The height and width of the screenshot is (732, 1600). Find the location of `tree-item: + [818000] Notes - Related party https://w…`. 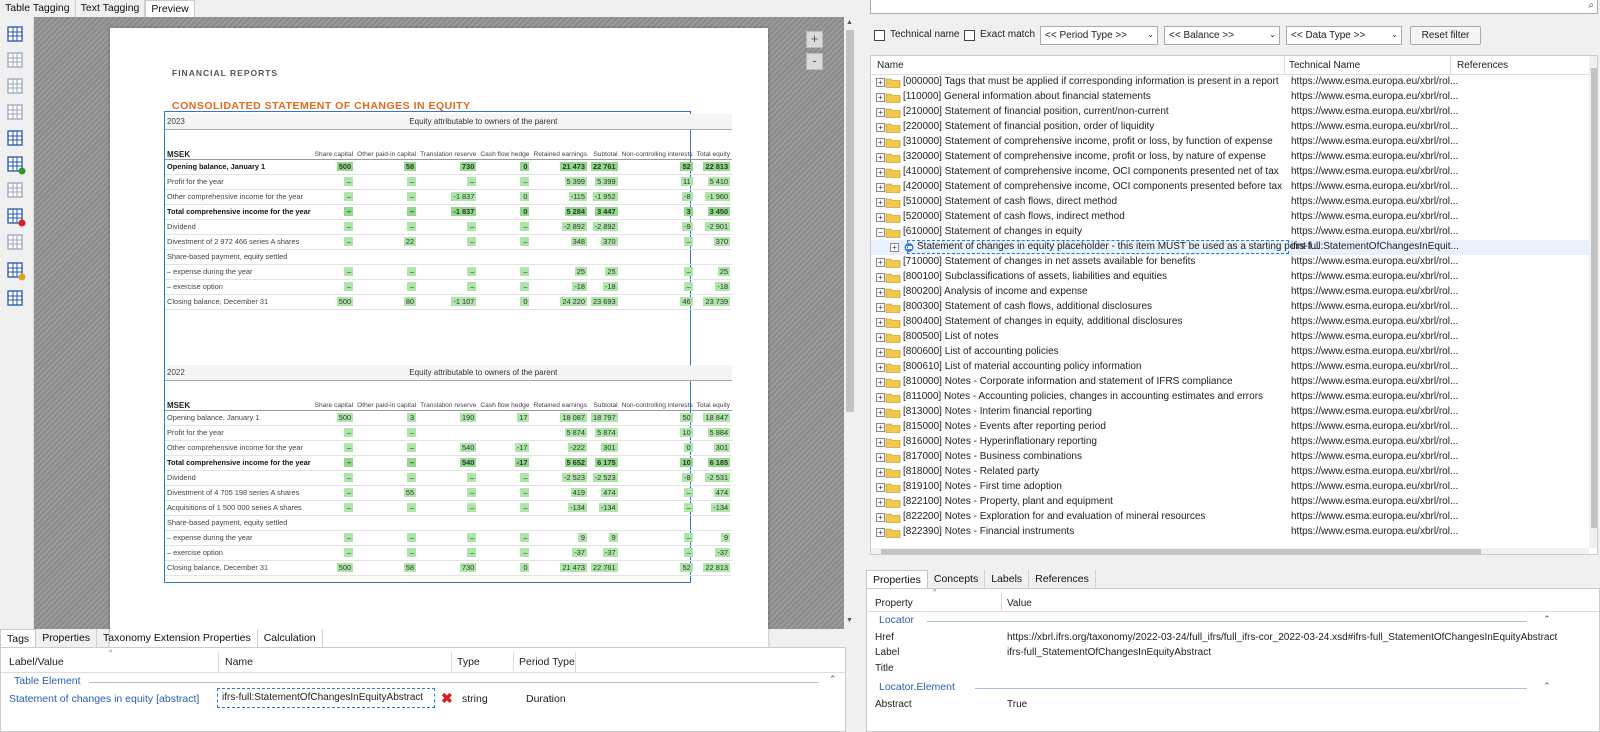

tree-item: + [818000] Notes - Related party https://w… is located at coordinates (1231, 472).